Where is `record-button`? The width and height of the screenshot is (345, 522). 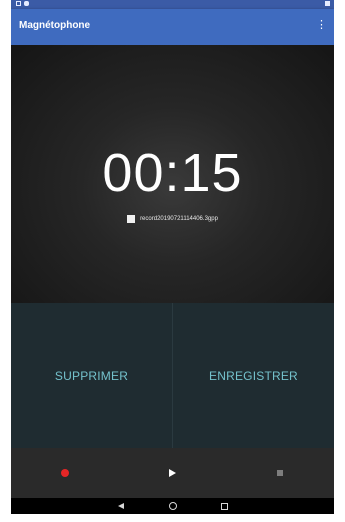 record-button is located at coordinates (65, 473).